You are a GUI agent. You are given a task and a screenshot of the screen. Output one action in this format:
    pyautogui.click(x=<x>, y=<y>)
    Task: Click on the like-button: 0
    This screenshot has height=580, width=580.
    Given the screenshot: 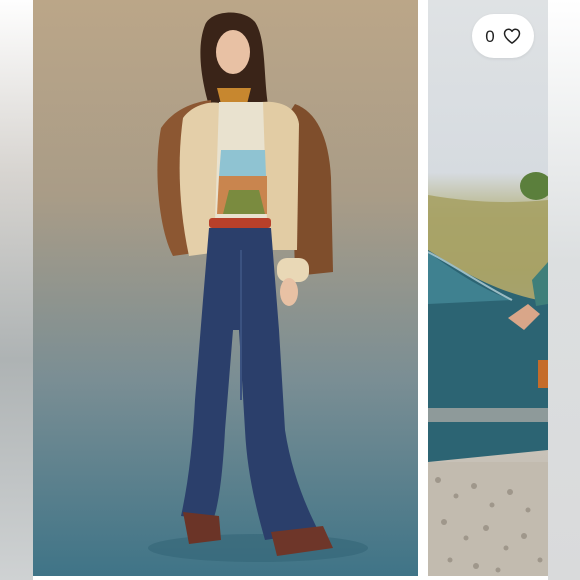 What is the action you would take?
    pyautogui.click(x=503, y=36)
    